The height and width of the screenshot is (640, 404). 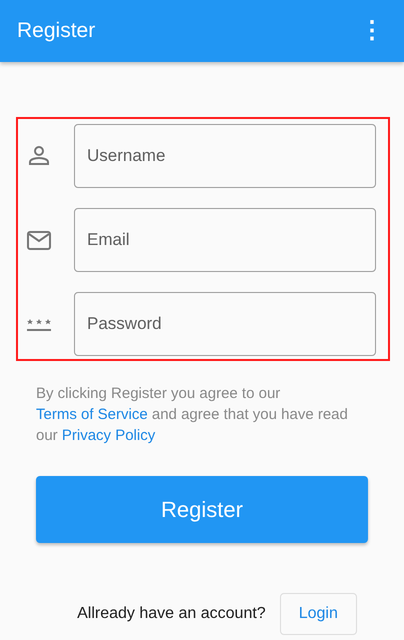 What do you see at coordinates (202, 509) in the screenshot?
I see `register-button: Register` at bounding box center [202, 509].